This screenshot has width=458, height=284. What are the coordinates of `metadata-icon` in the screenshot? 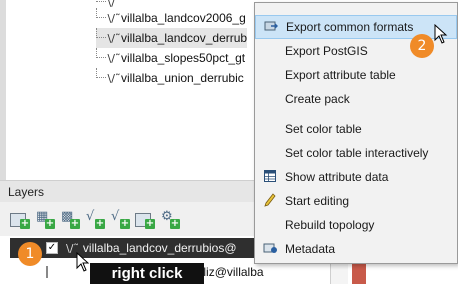 It's located at (270, 249).